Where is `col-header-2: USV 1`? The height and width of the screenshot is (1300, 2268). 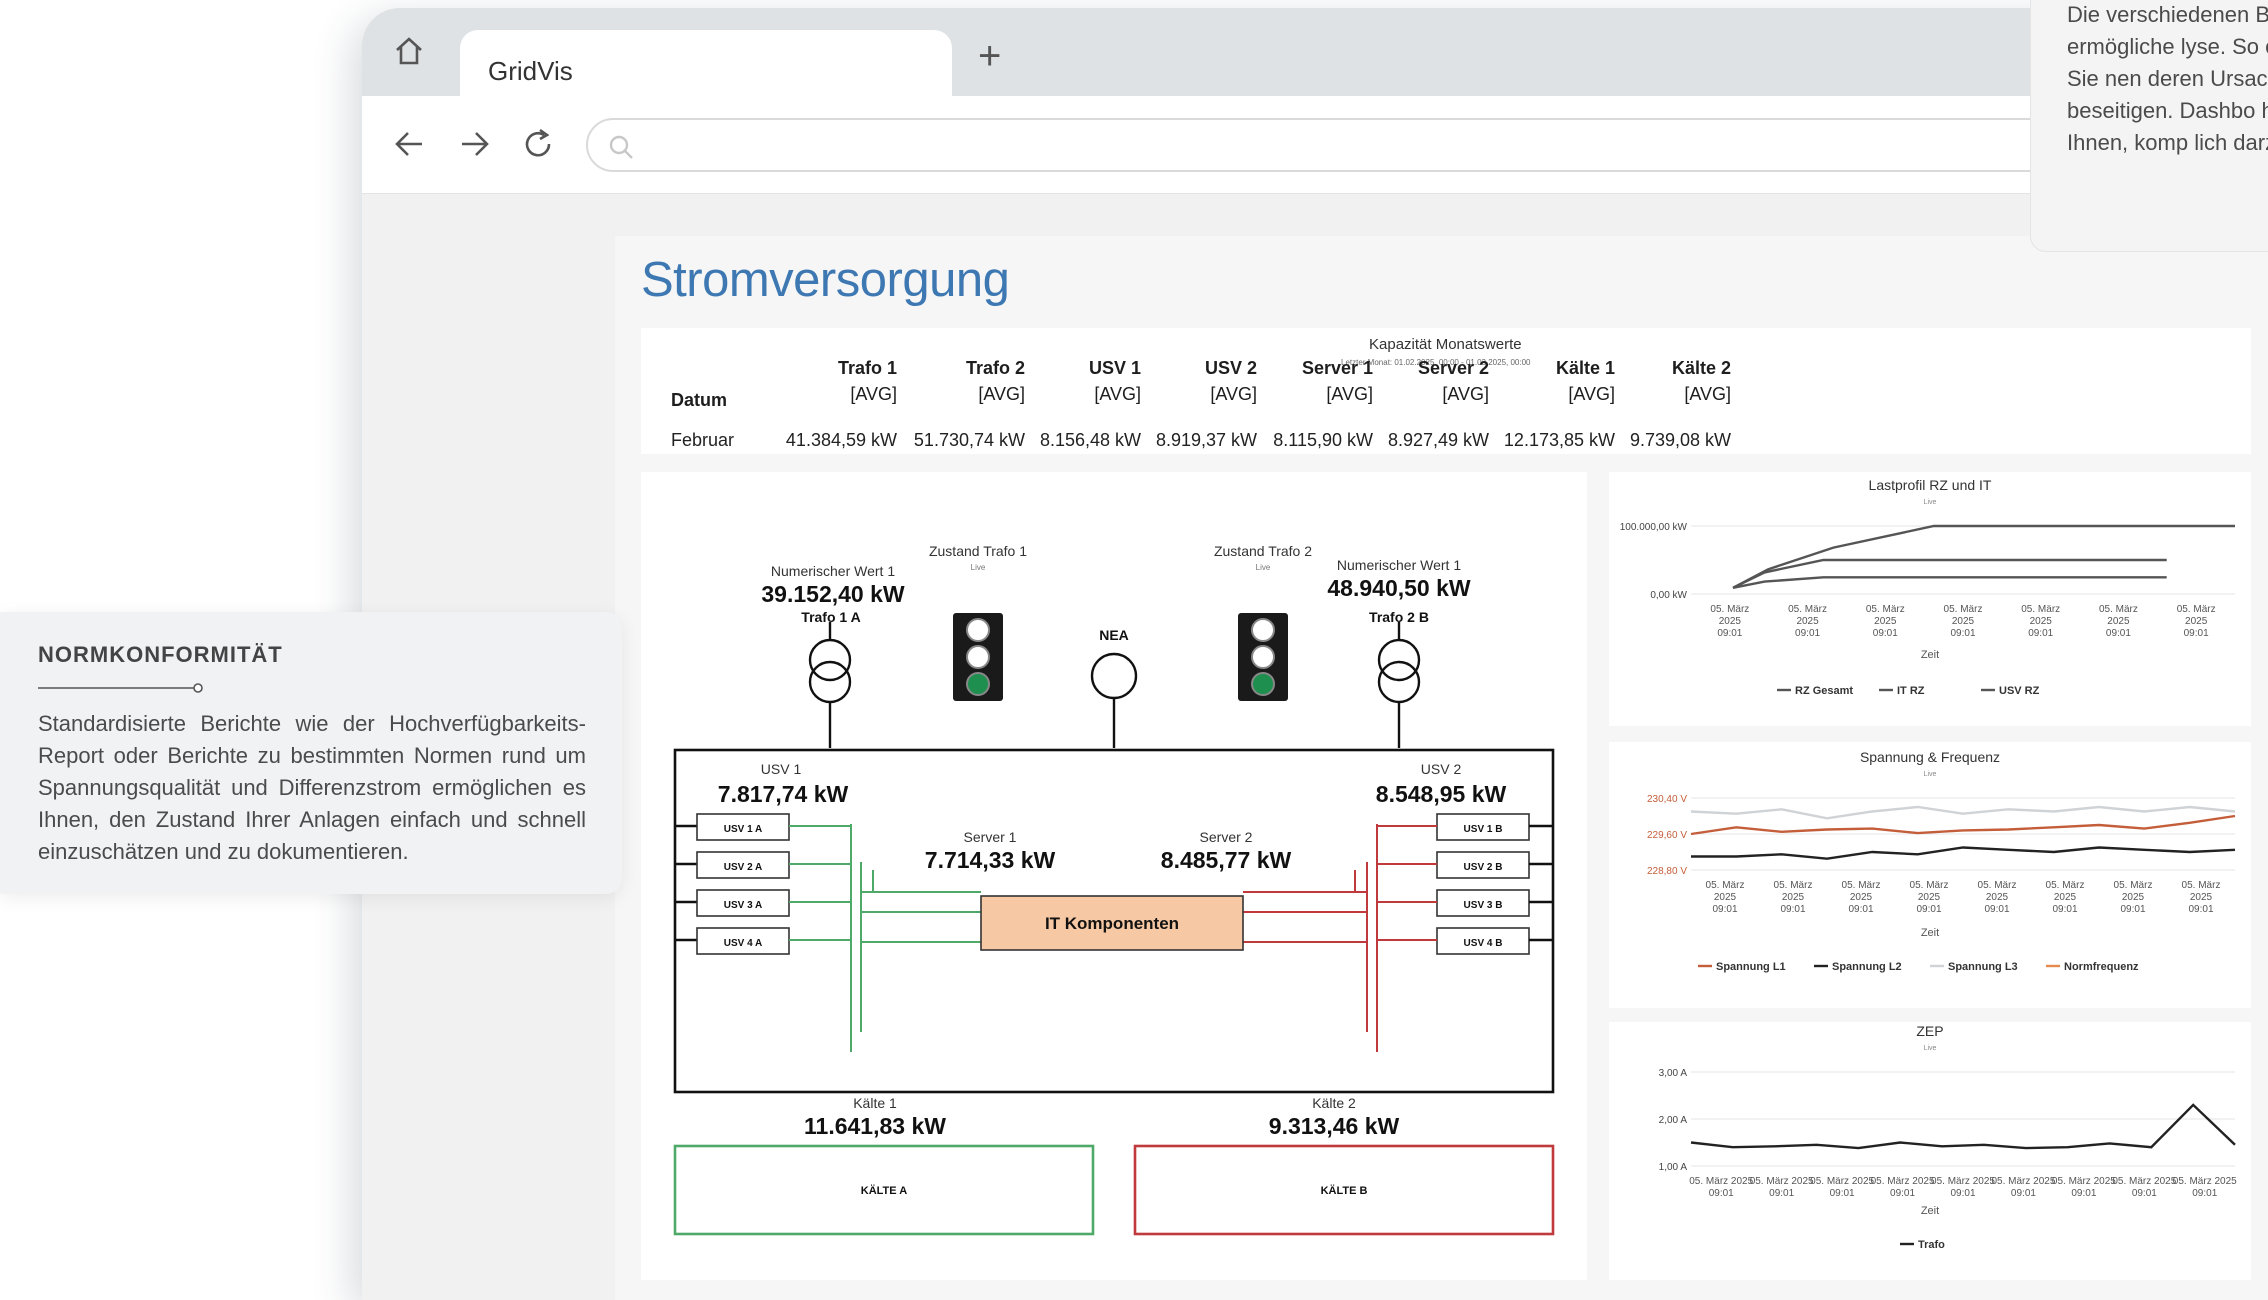 col-header-2: USV 1 is located at coordinates (1114, 368).